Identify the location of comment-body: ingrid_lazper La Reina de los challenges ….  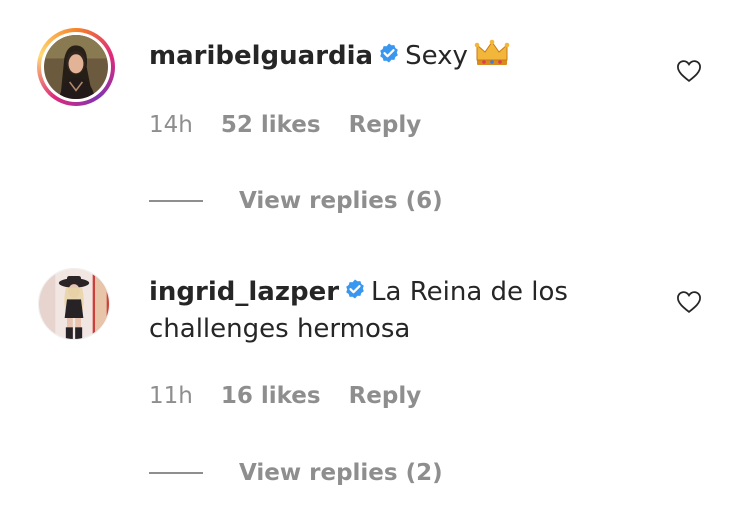
(389, 311).